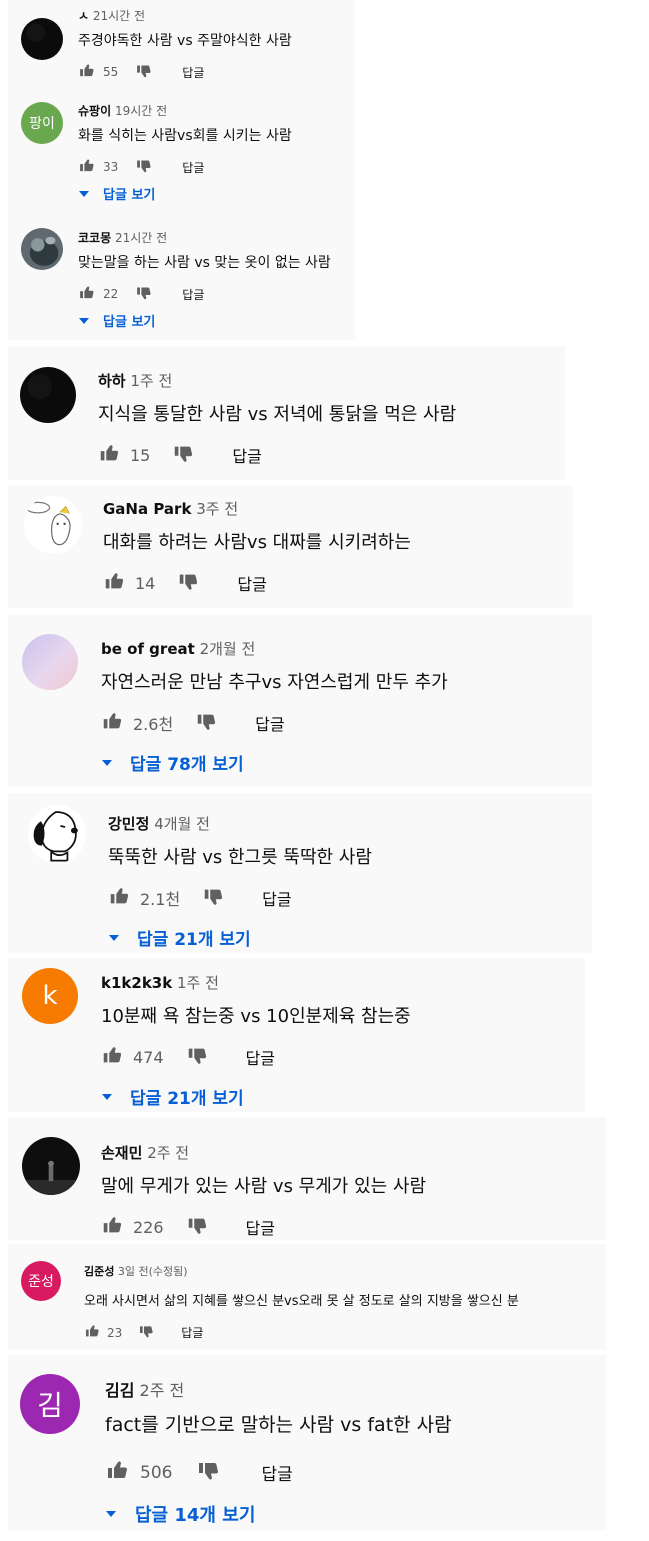 The height and width of the screenshot is (1541, 649). Describe the element at coordinates (141, 111) in the screenshot. I see `comment-time: 19시간 전` at that location.